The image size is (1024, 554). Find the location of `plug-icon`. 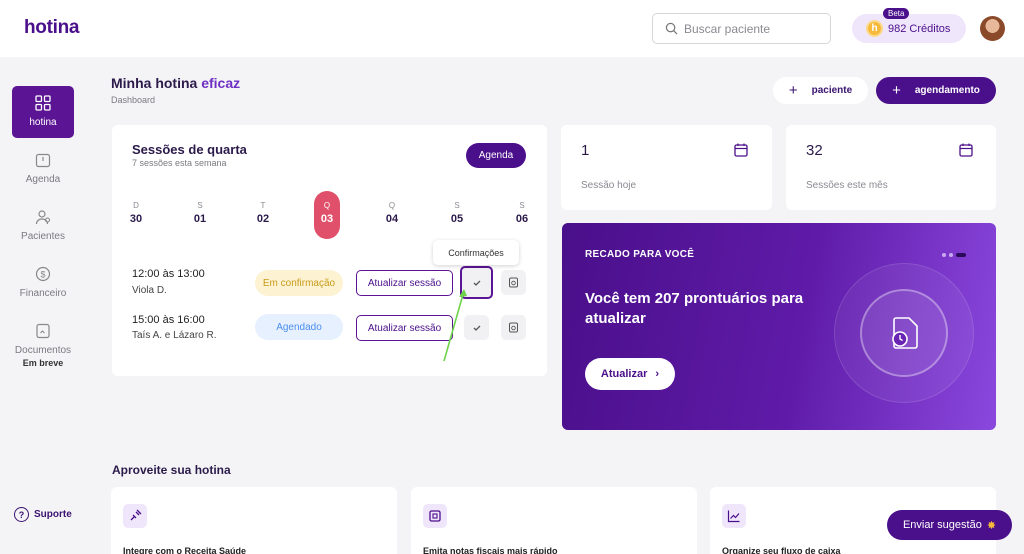

plug-icon is located at coordinates (135, 516).